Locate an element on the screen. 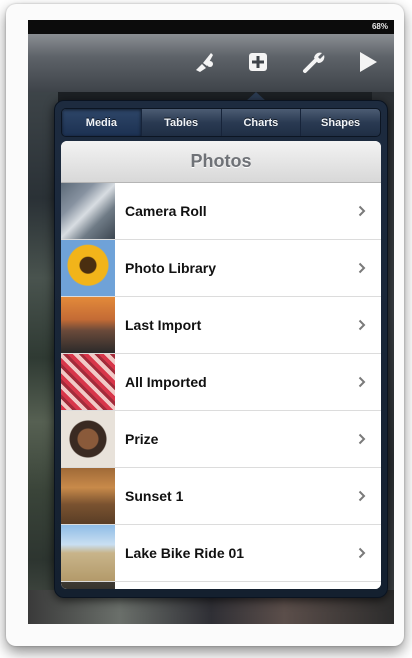 The width and height of the screenshot is (412, 658). album-row-photo-library: Photo Library is located at coordinates (221, 268).